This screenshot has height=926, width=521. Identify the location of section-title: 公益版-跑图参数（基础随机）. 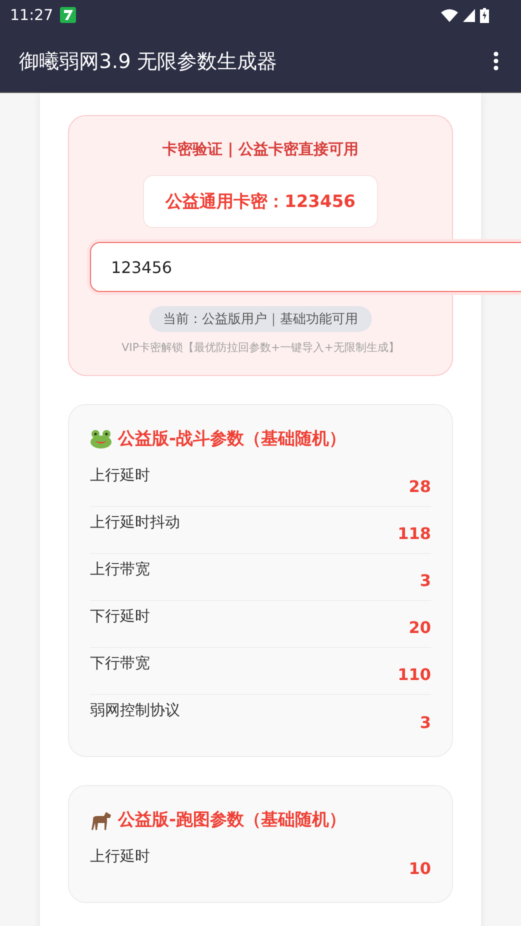
(232, 820).